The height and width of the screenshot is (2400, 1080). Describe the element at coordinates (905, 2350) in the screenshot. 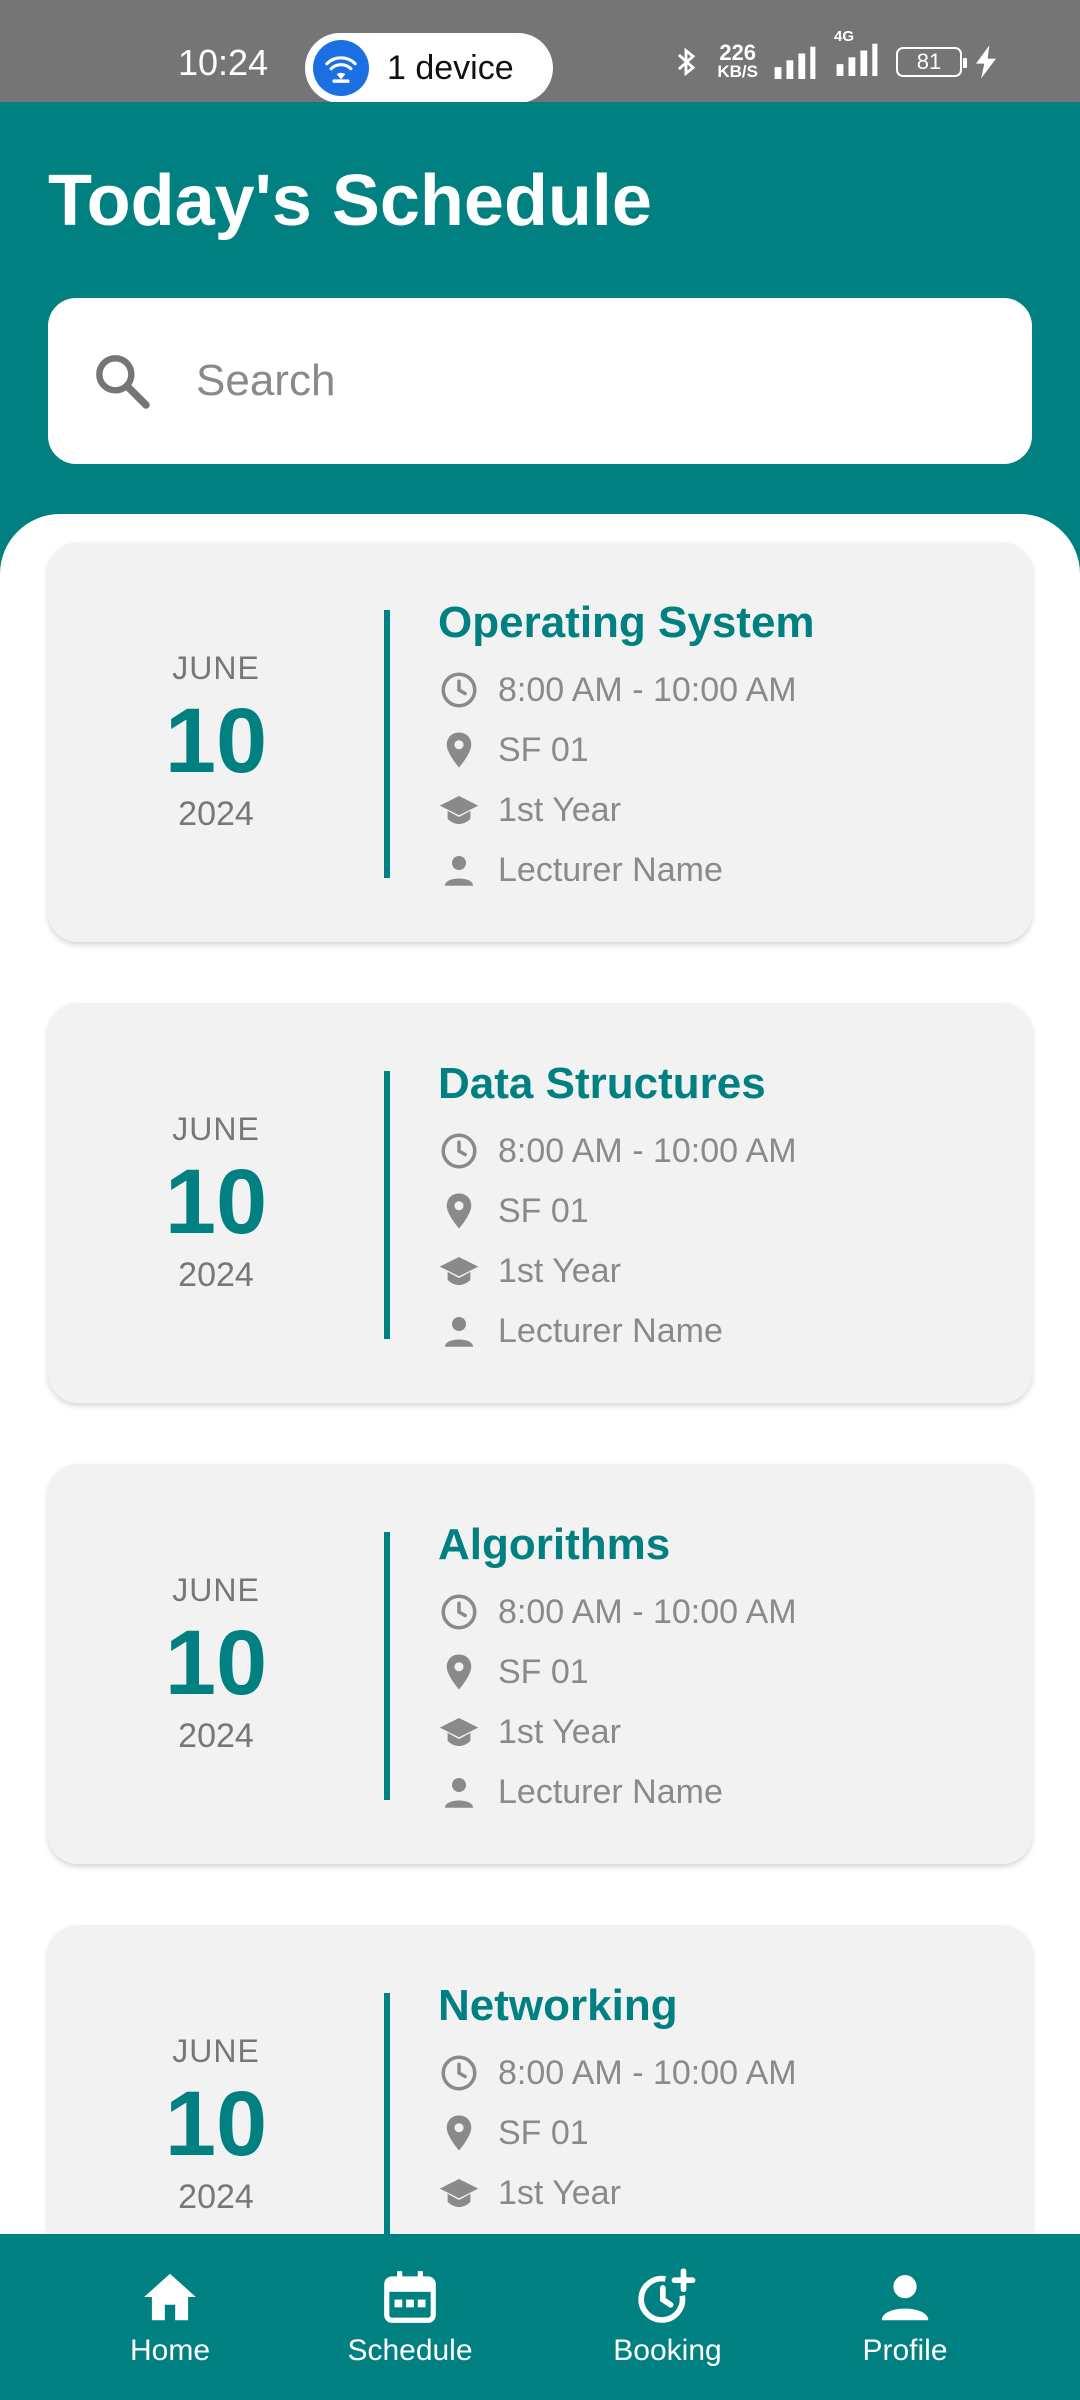

I see `nav-profile-label: Profile` at that location.